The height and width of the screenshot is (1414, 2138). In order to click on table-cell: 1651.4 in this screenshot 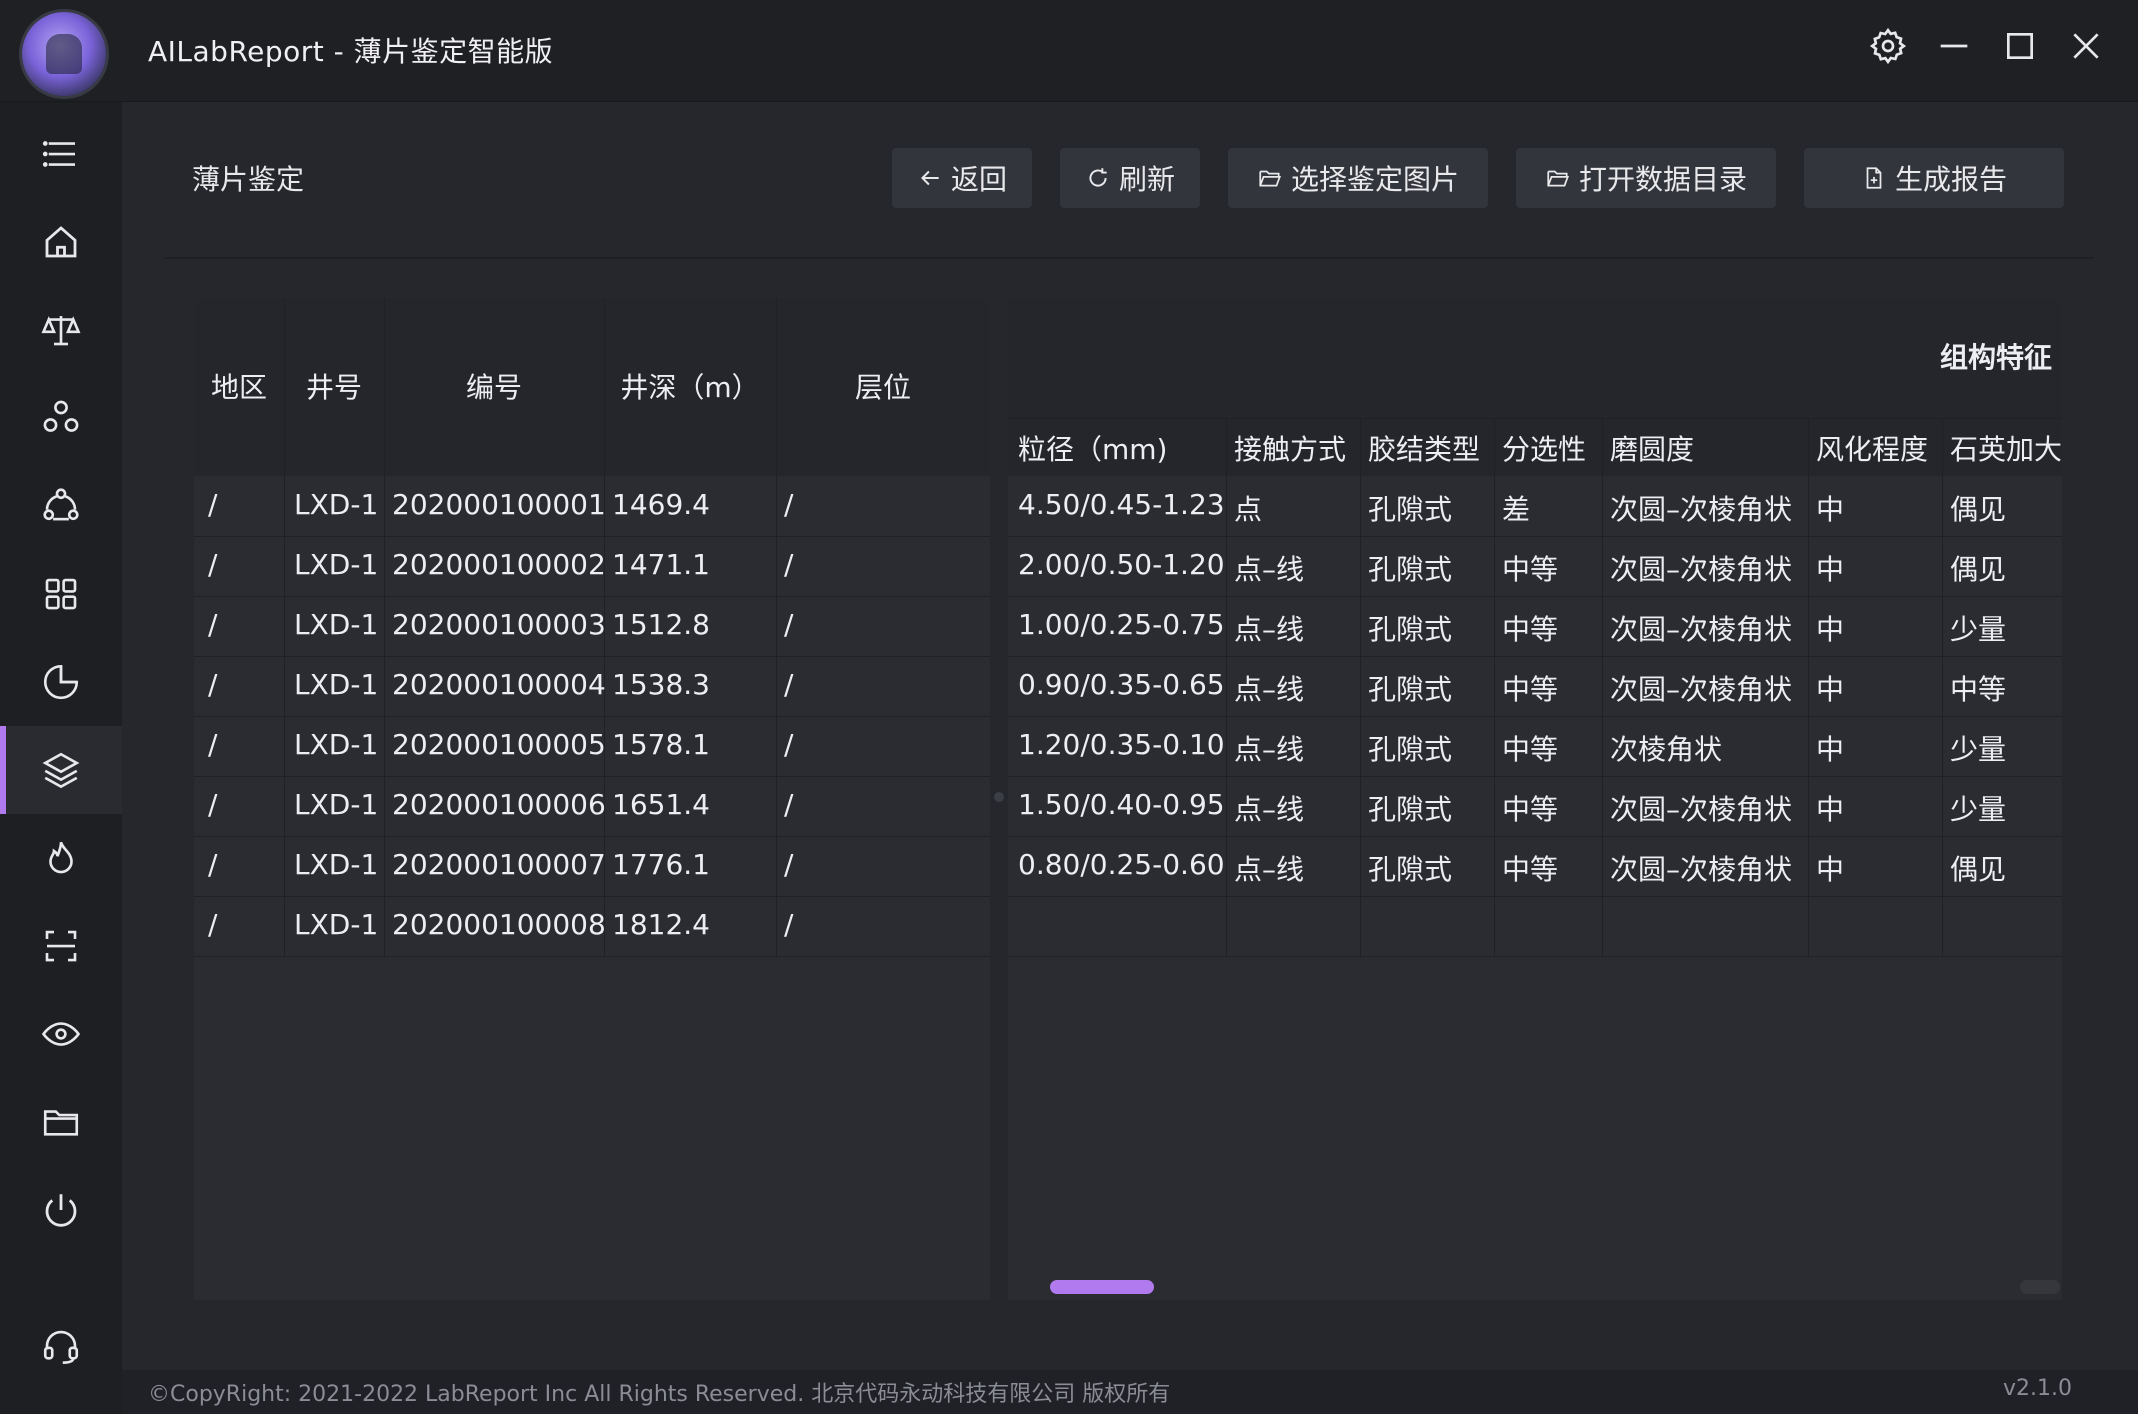, I will do `click(661, 804)`.